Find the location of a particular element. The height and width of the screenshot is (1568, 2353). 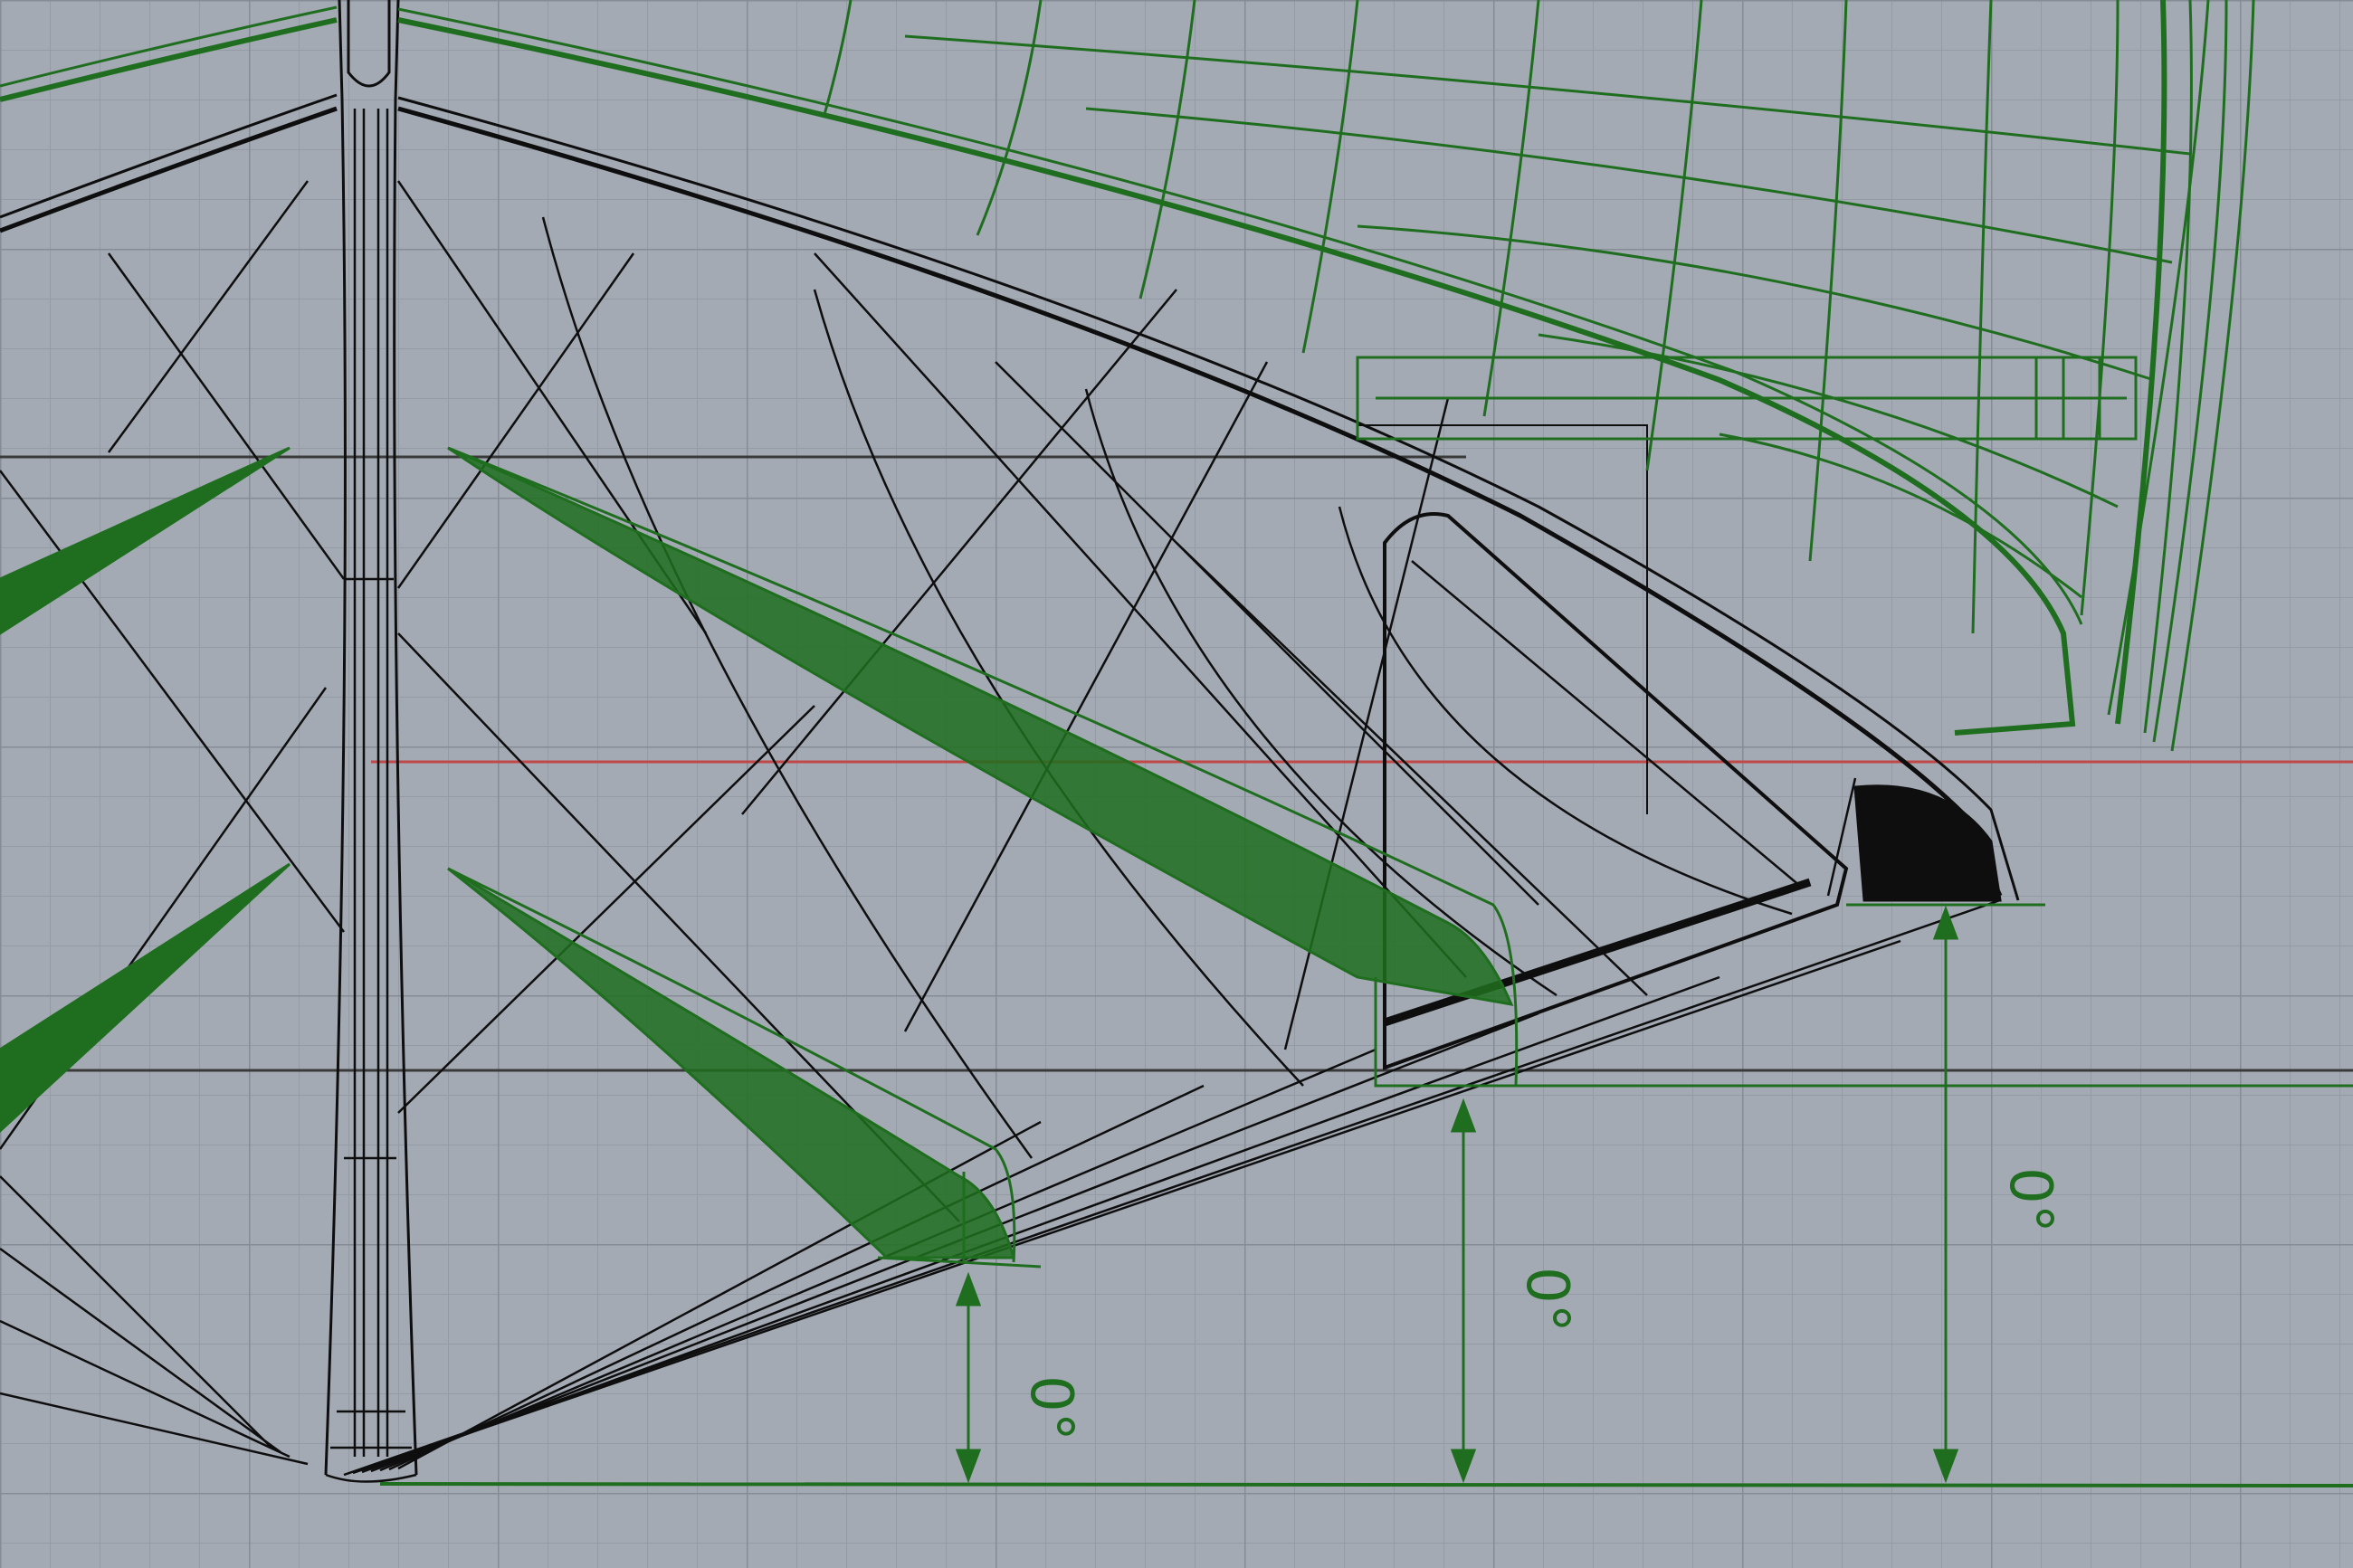

dim-label-mid: 0° is located at coordinates (1546, 1300).